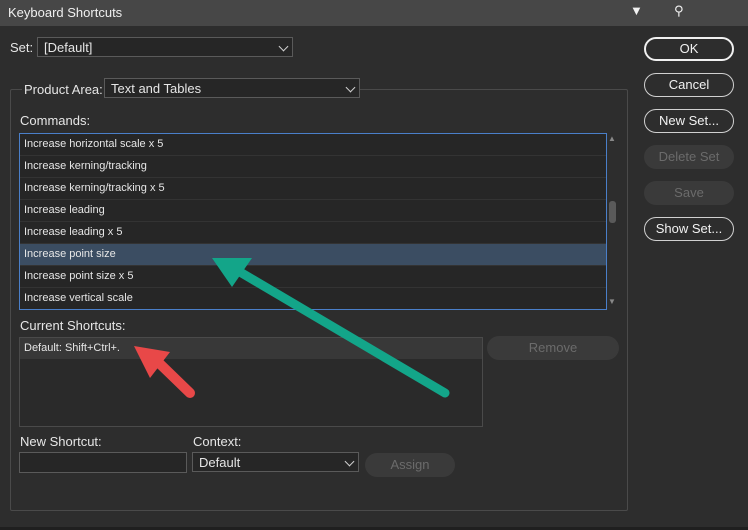 This screenshot has width=748, height=530. What do you see at coordinates (331, 328) in the screenshot?
I see `green-arrow` at bounding box center [331, 328].